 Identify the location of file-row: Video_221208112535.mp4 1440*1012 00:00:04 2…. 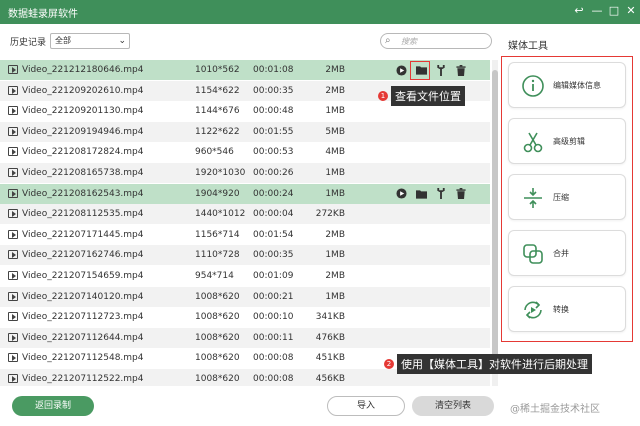
(245, 214).